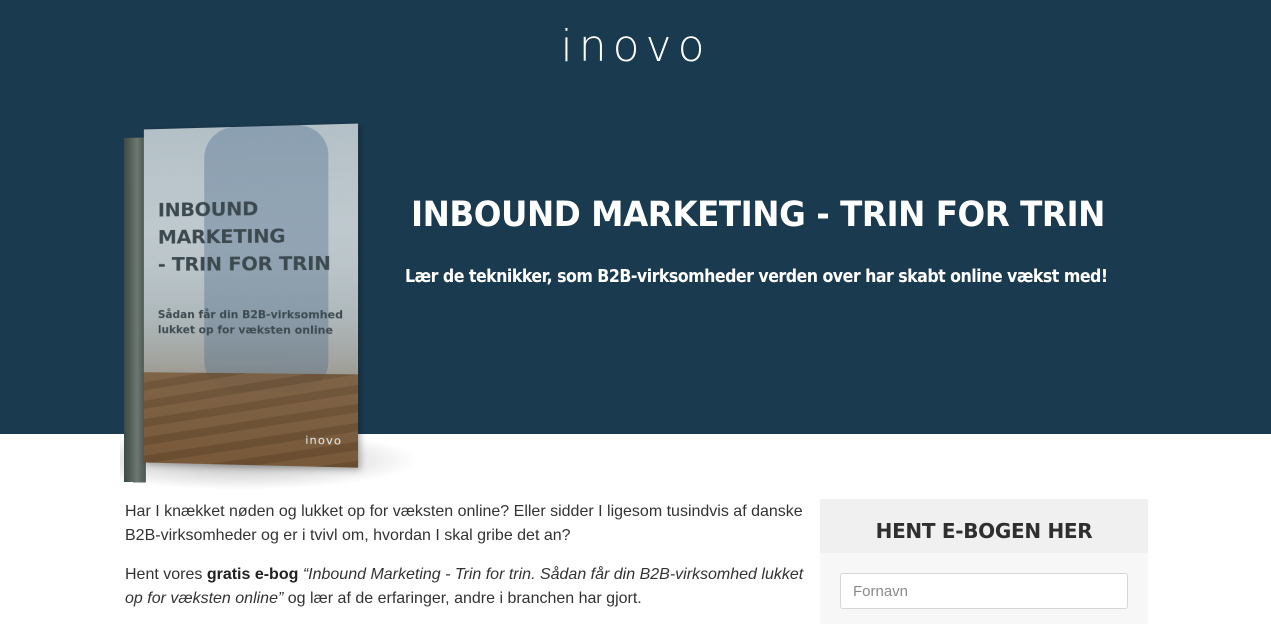 This screenshot has height=624, width=1271. Describe the element at coordinates (324, 440) in the screenshot. I see `book-logo: inovo` at that location.